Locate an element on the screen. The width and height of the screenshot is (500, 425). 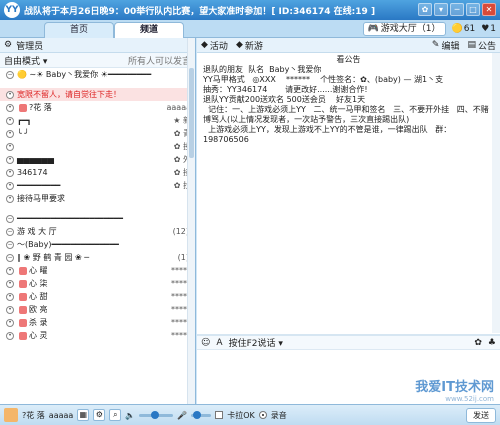
volume-knob is located at coordinates (155, 414).